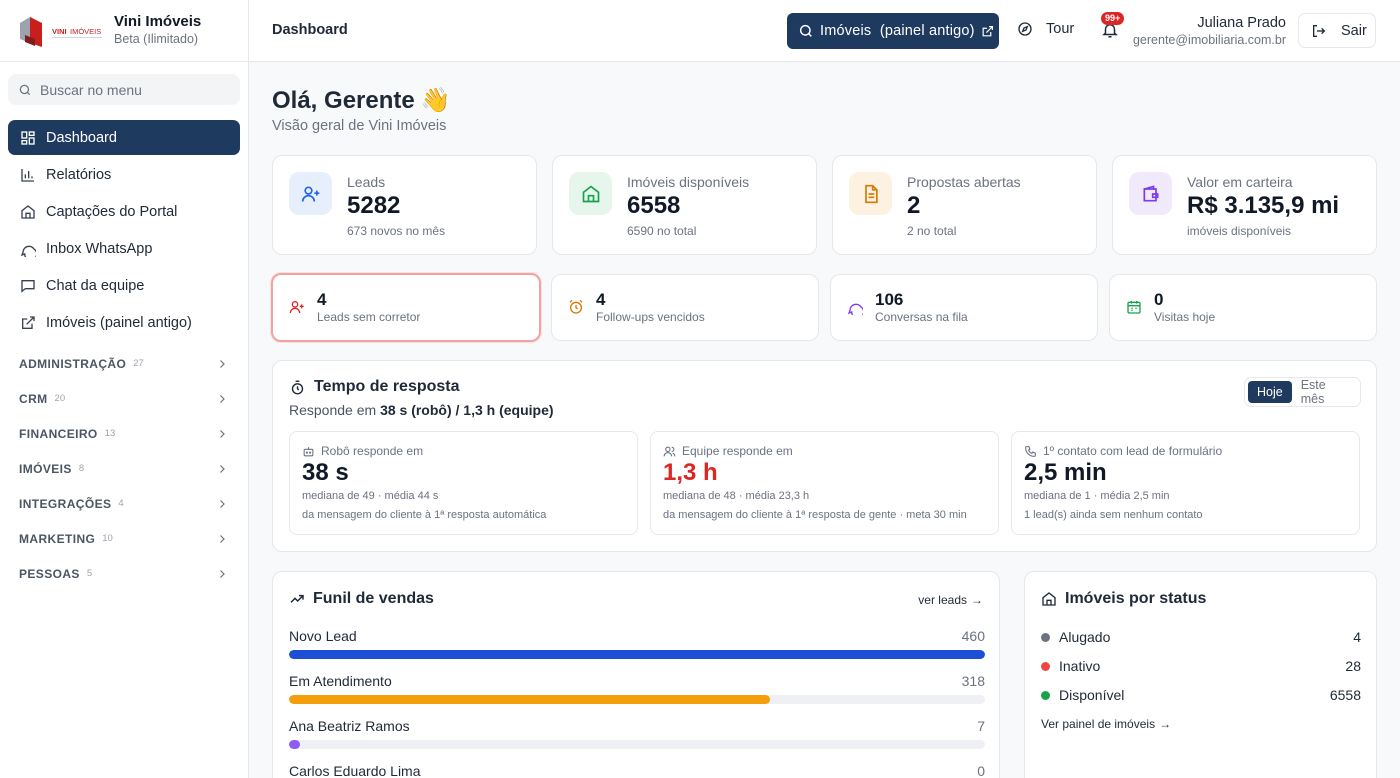 The image size is (1400, 778). Describe the element at coordinates (685, 307) in the screenshot. I see `mini-card-followups: 4 Follow-ups vencidos` at that location.